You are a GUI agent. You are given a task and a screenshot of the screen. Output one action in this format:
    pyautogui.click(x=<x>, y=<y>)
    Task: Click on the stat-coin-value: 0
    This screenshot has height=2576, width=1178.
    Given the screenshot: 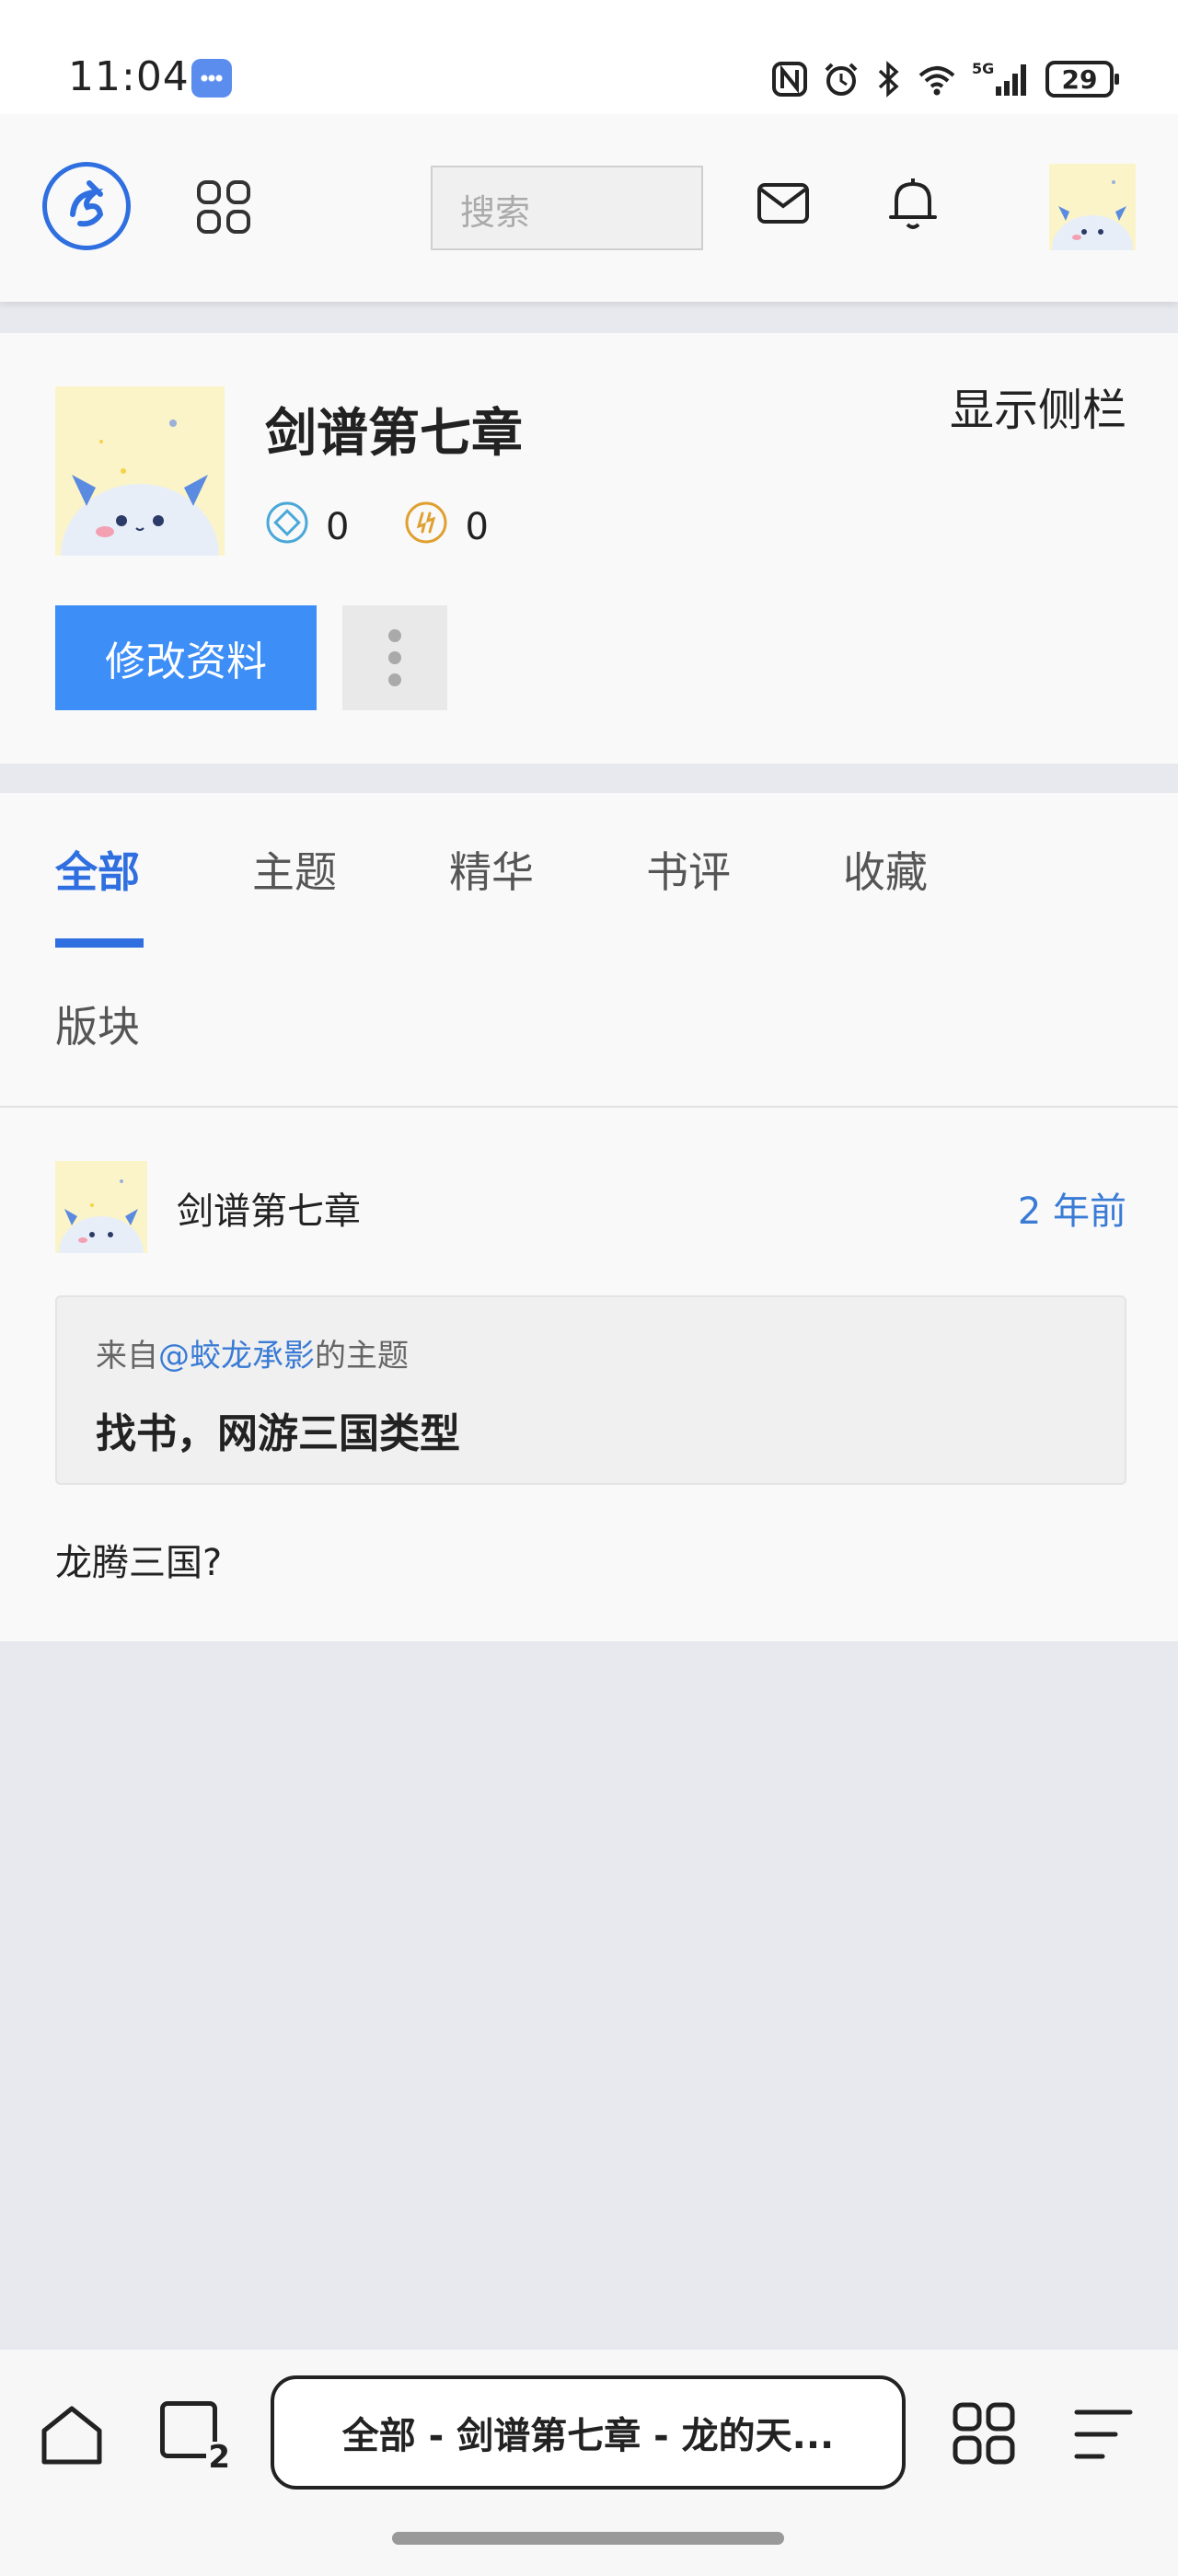 What is the action you would take?
    pyautogui.click(x=477, y=527)
    